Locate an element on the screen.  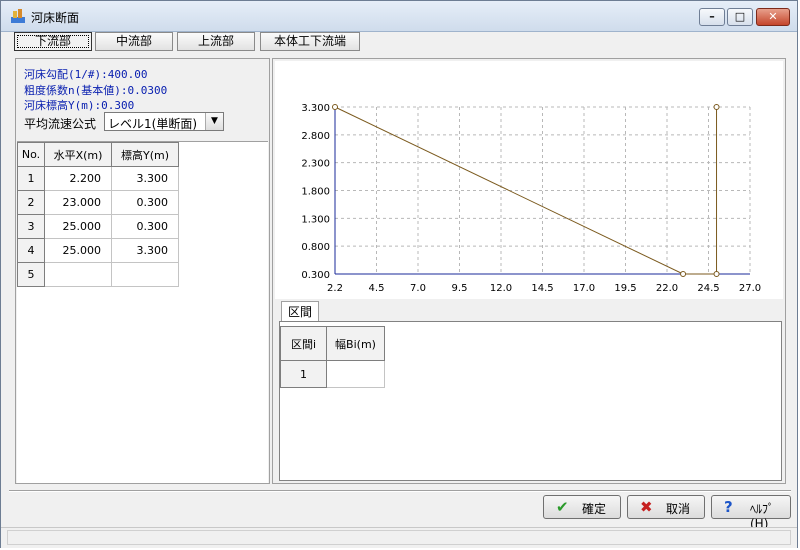
y-tick-label: 2.300 is located at coordinates (315, 164).